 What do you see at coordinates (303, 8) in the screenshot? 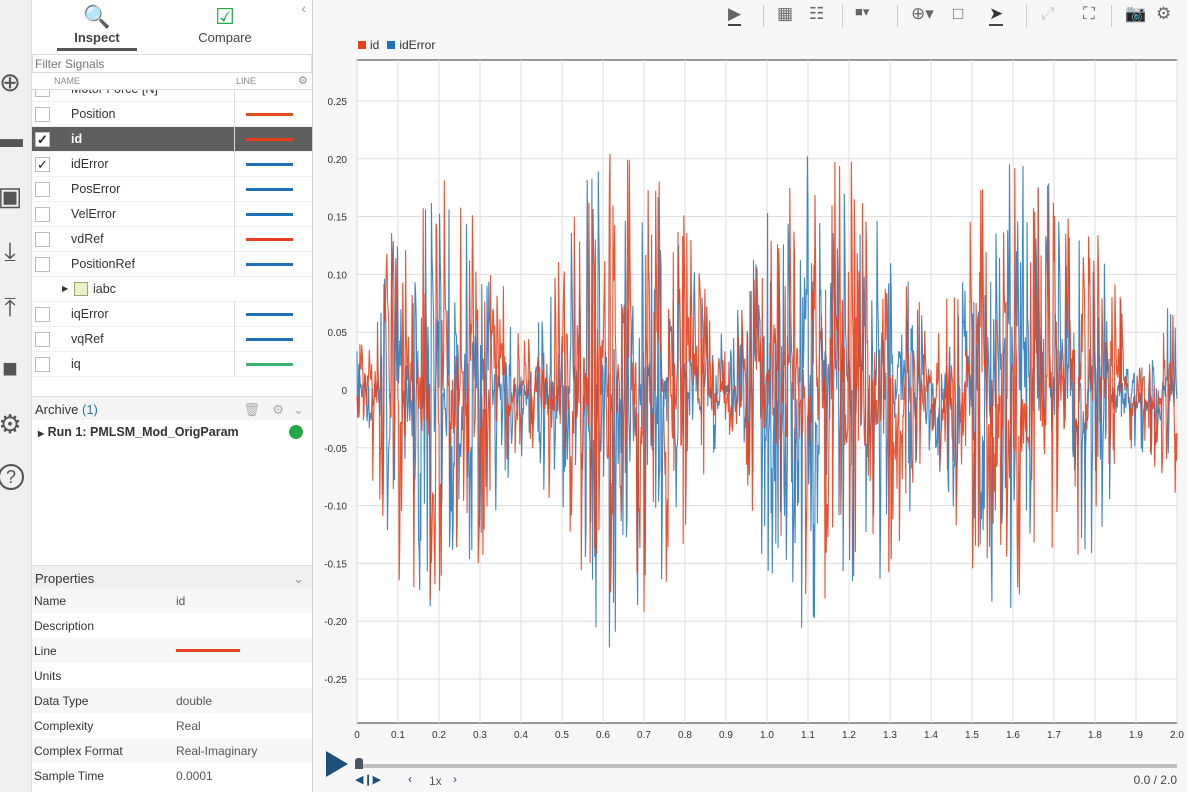
I see `collapse-panel-icon: ‹` at bounding box center [303, 8].